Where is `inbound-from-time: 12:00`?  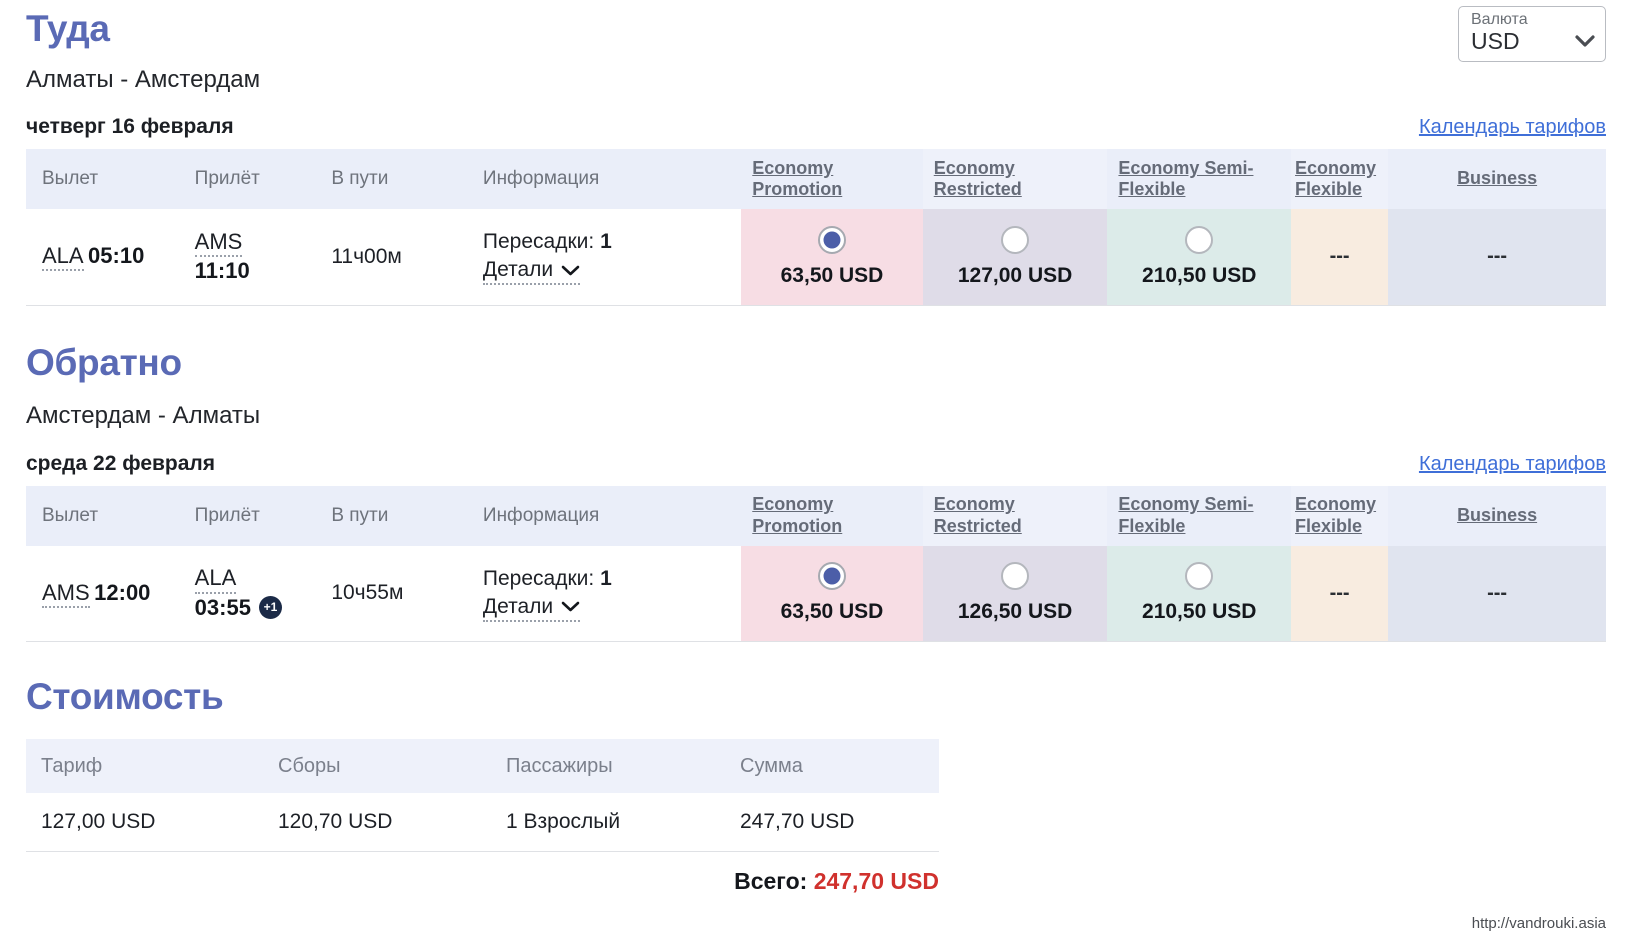 inbound-from-time: 12:00 is located at coordinates (122, 592).